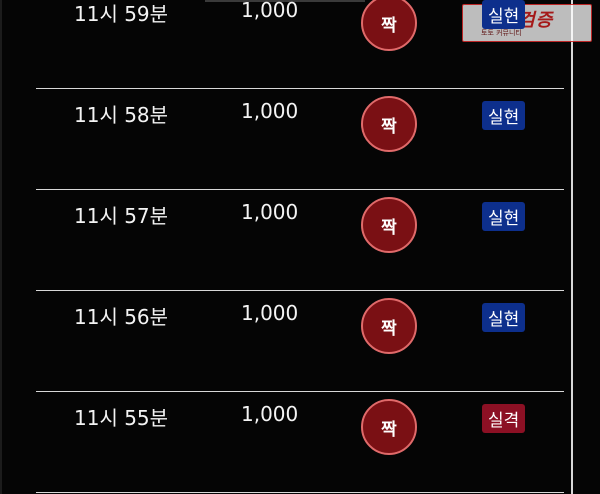 Image resolution: width=600 pixels, height=494 pixels. What do you see at coordinates (121, 216) in the screenshot?
I see `round-time: 11시 57분` at bounding box center [121, 216].